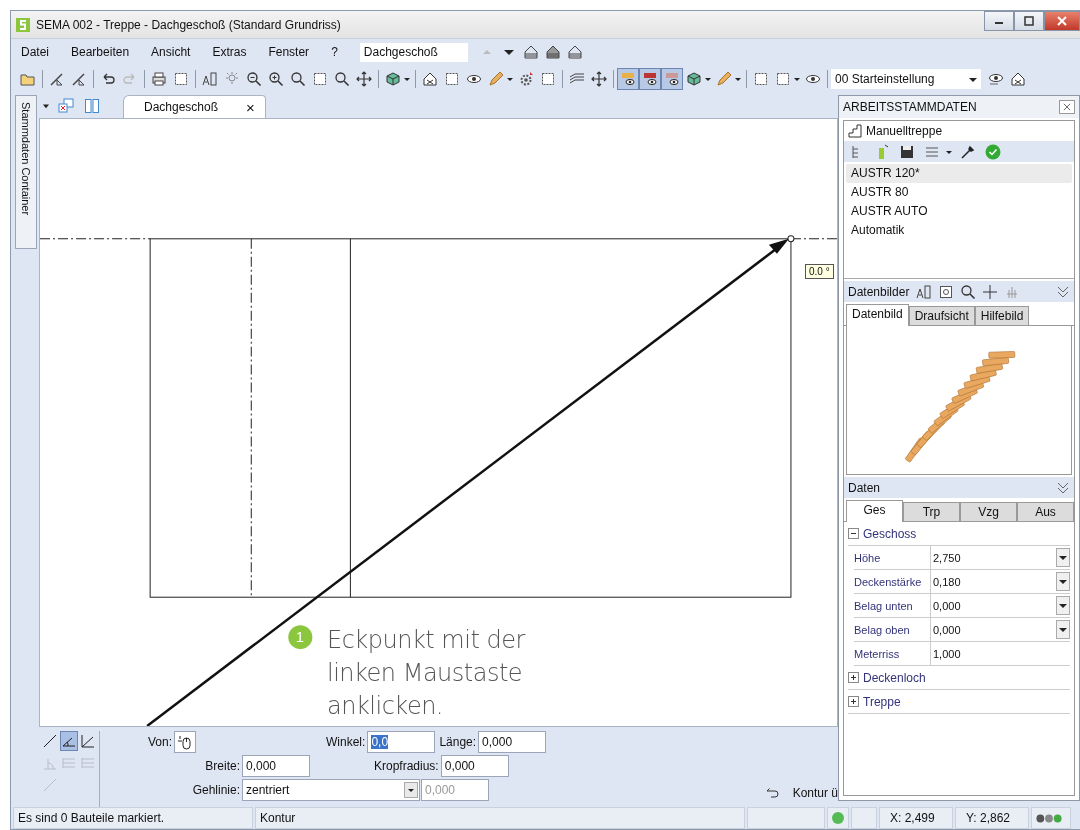  What do you see at coordinates (401, 742) in the screenshot?
I see `winkel-field: 0,0` at bounding box center [401, 742].